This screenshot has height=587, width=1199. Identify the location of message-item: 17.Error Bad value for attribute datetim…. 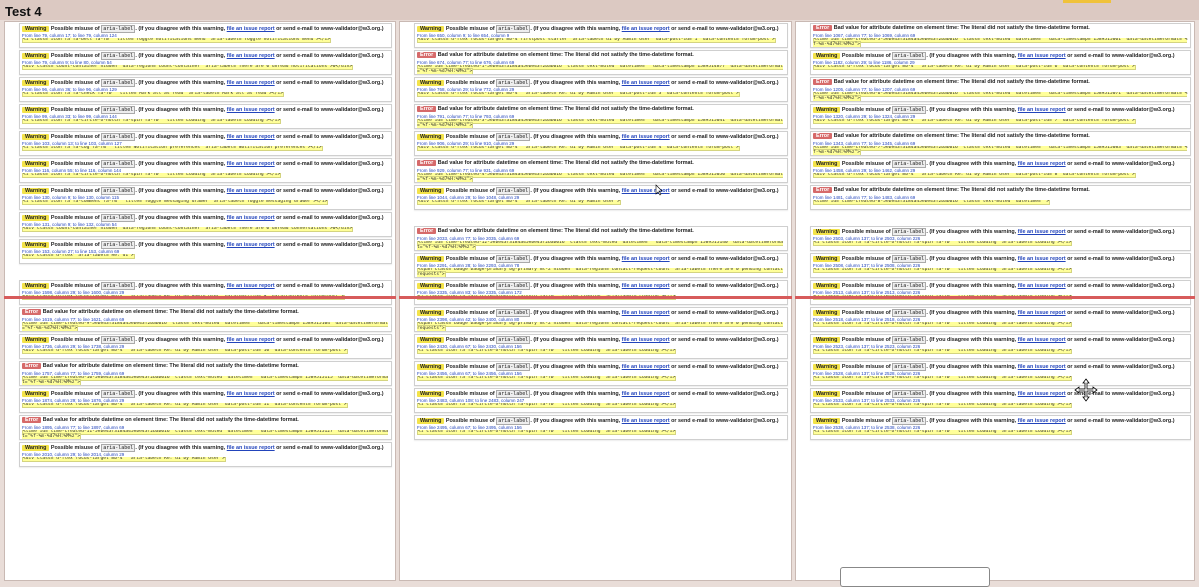
(1000, 35).